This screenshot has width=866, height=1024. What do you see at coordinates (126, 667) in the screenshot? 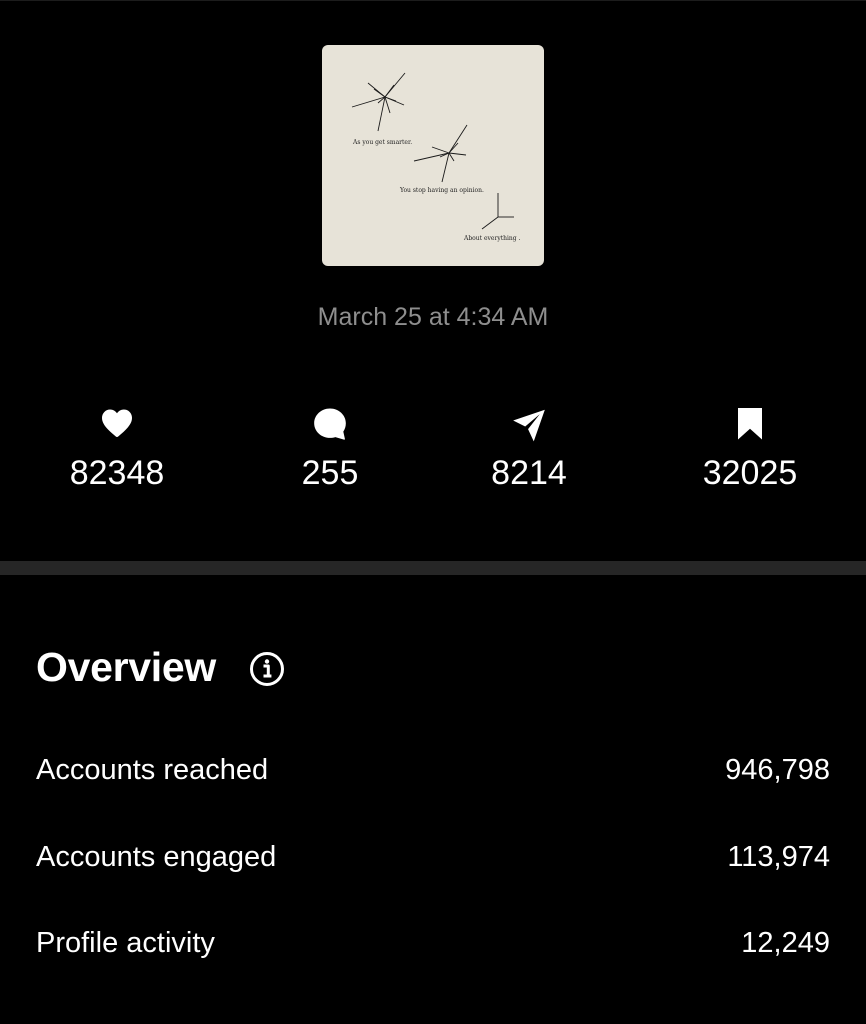
I see `overview-title: Overview` at bounding box center [126, 667].